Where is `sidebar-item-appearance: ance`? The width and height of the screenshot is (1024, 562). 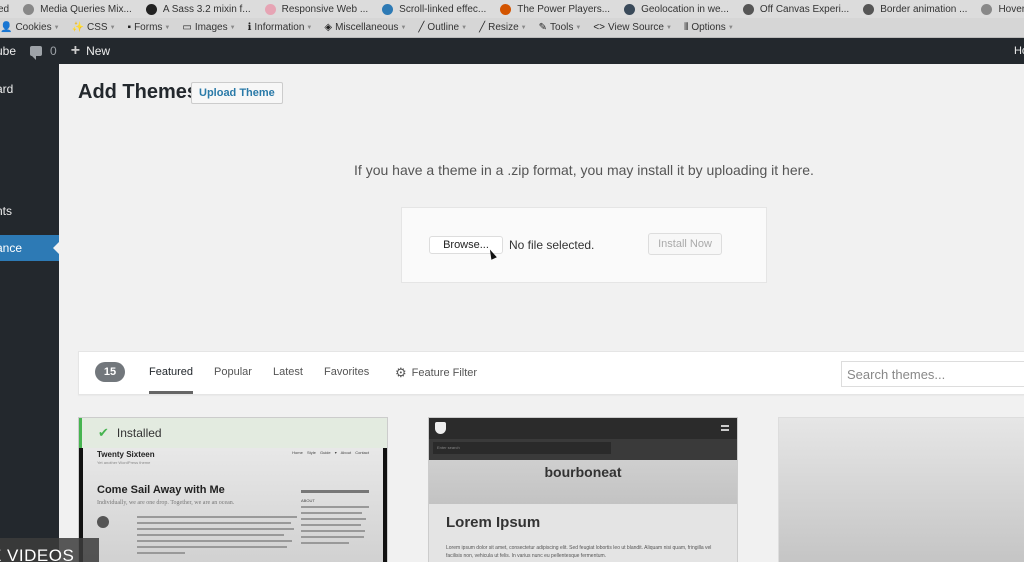 sidebar-item-appearance: ance is located at coordinates (29, 248).